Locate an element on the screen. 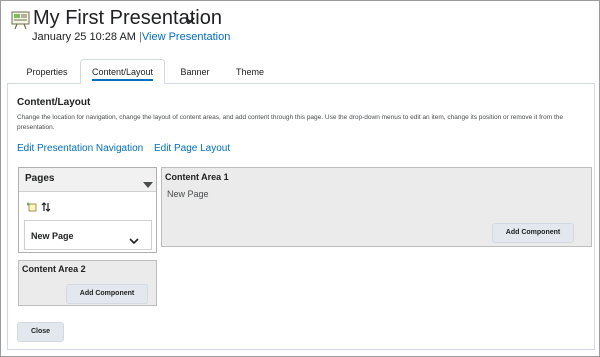  add-page-icon is located at coordinates (31, 205).